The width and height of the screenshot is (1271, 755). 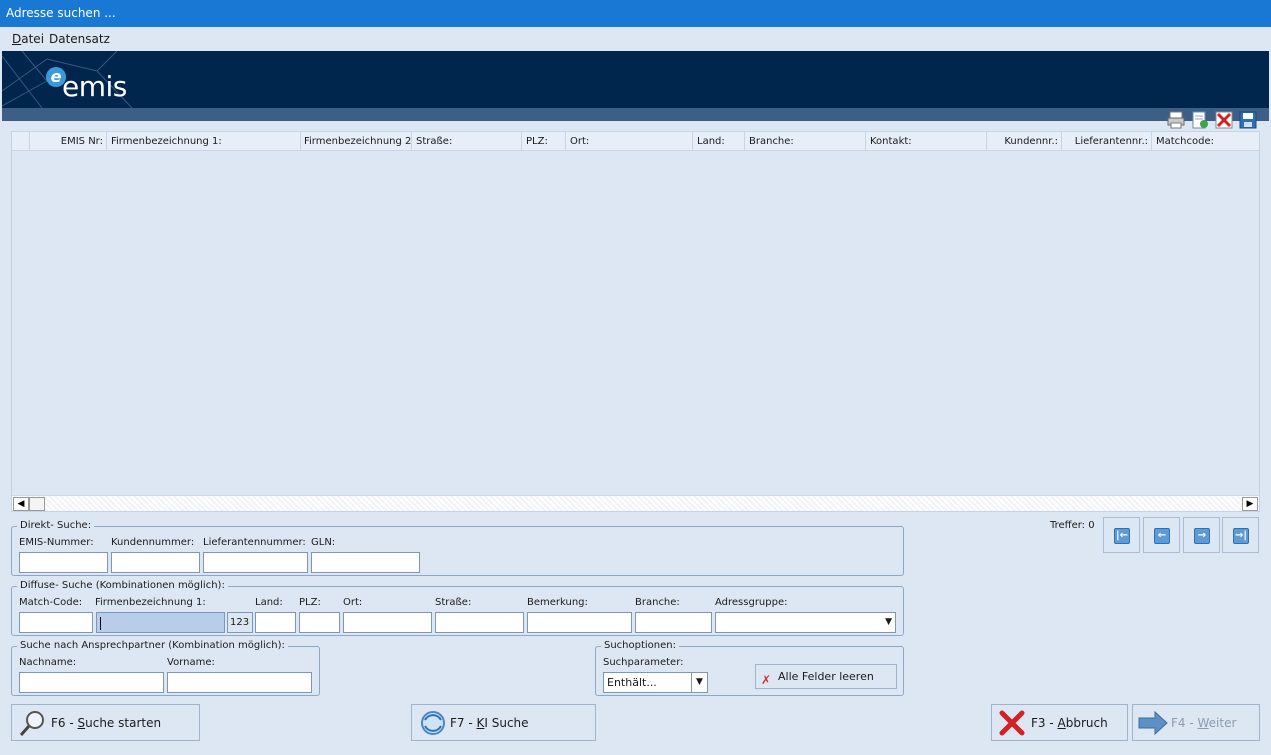 What do you see at coordinates (1107, 141) in the screenshot?
I see `col-lieferantennr: Lieferantennr.:` at bounding box center [1107, 141].